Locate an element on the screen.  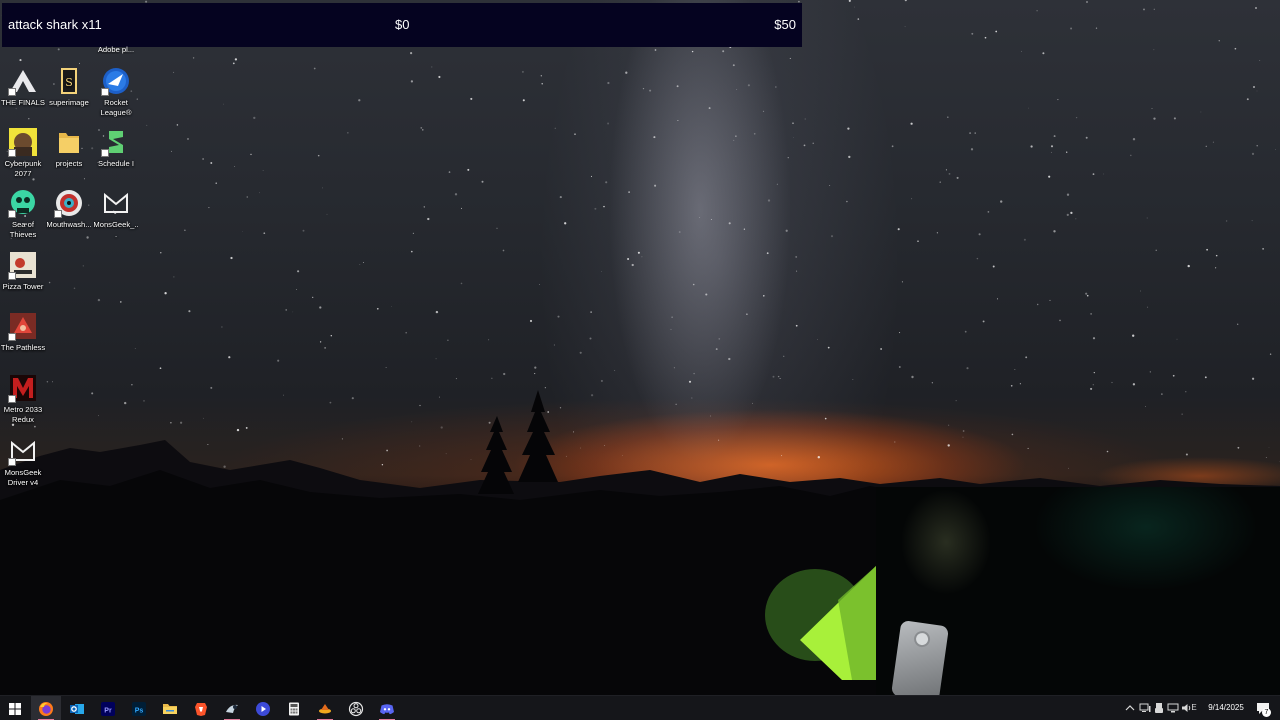
file-explorer-icon is located at coordinates (170, 708).